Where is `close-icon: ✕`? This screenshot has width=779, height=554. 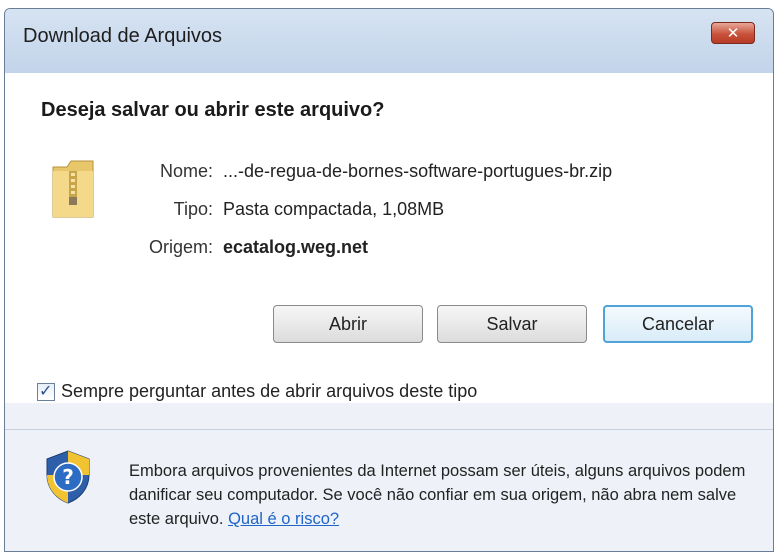
close-icon: ✕ is located at coordinates (733, 33).